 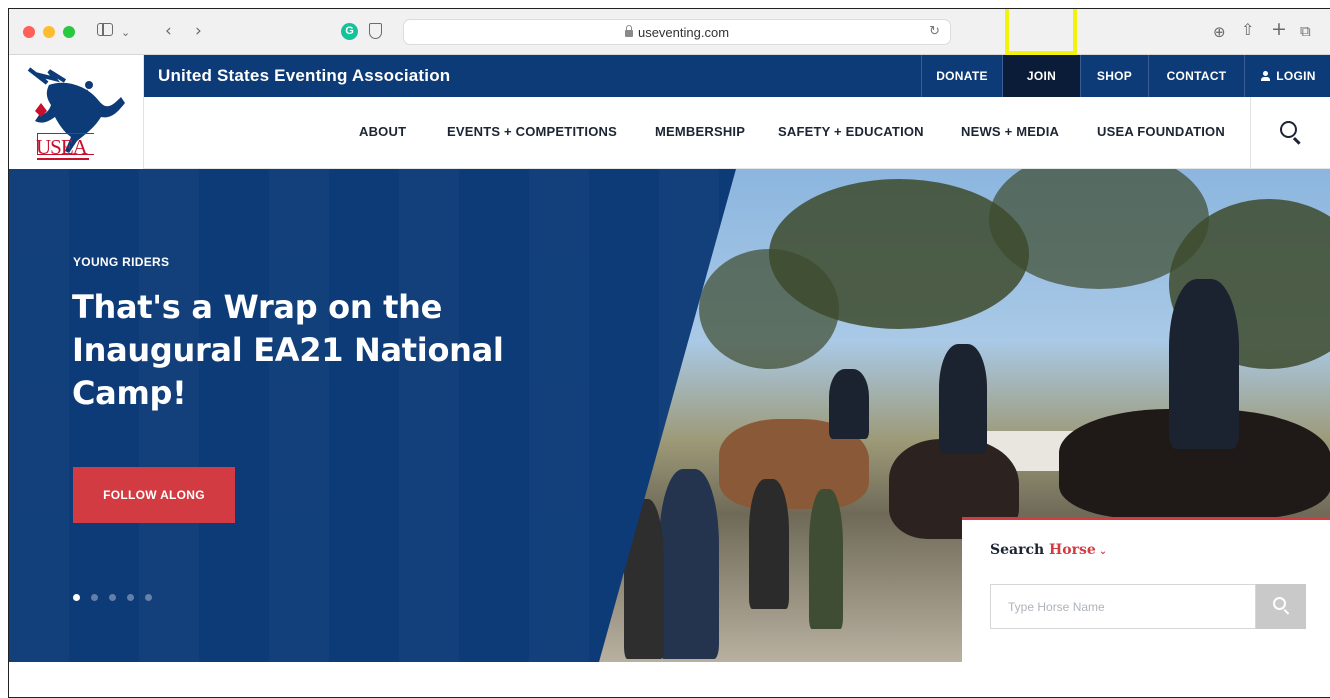 What do you see at coordinates (349, 31) in the screenshot?
I see `grammarly-extension-icon: G` at bounding box center [349, 31].